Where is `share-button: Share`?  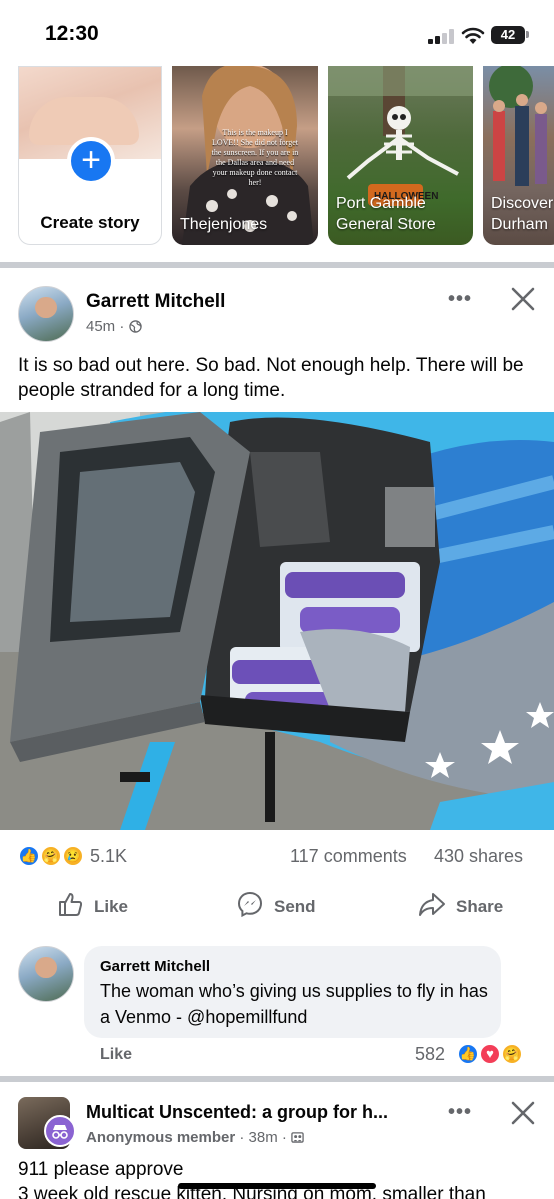 share-button: Share is located at coordinates (467, 906).